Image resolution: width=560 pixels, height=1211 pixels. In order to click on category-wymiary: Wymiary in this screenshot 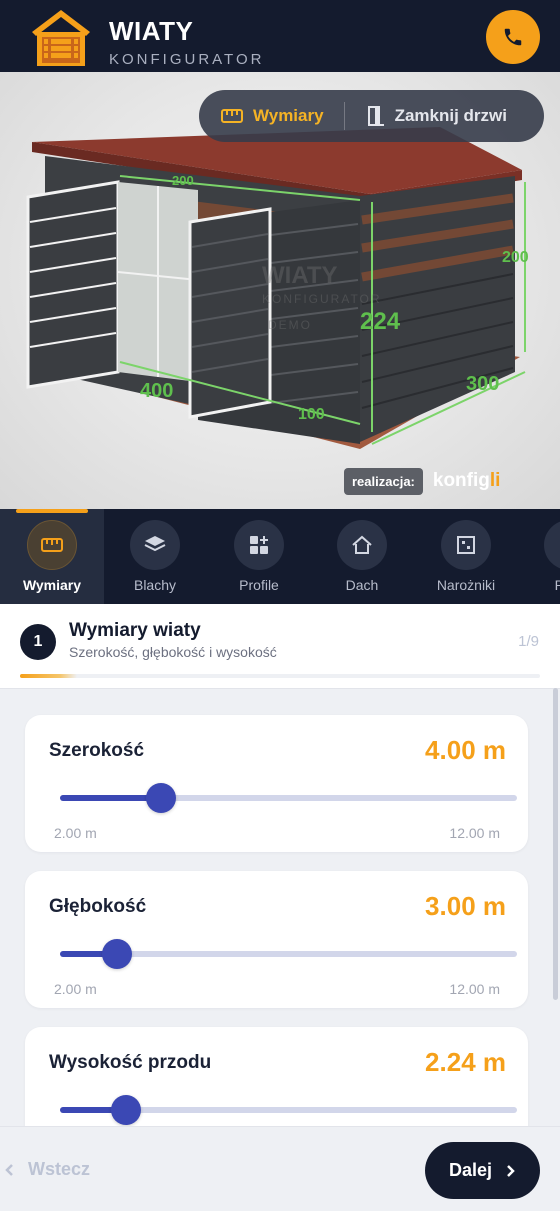, I will do `click(52, 556)`.